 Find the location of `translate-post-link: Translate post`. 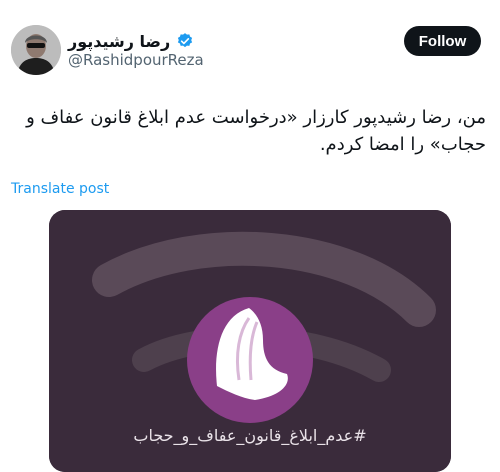

translate-post-link: Translate post is located at coordinates (60, 189).